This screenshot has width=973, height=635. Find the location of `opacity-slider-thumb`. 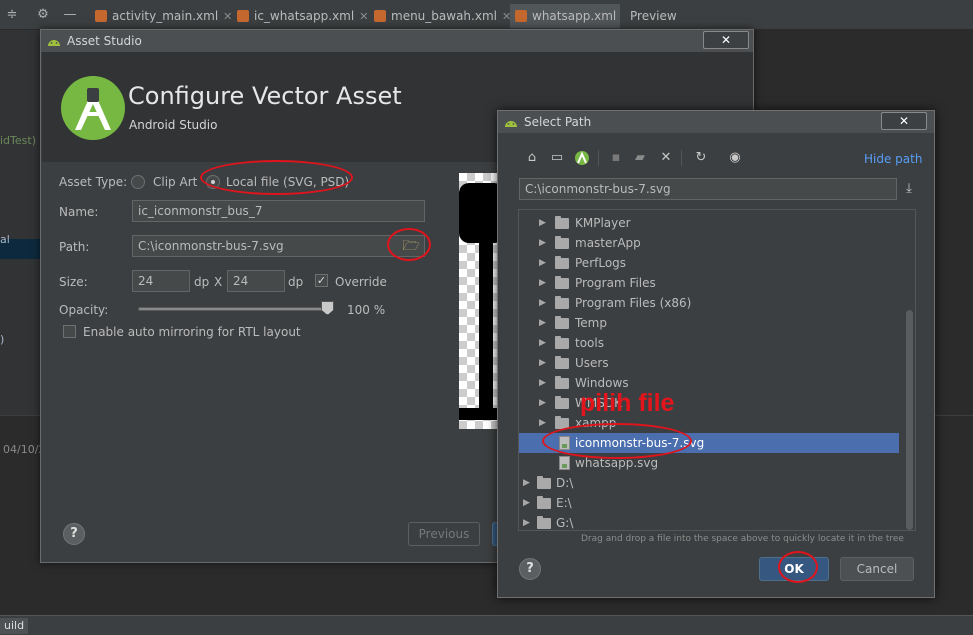

opacity-slider-thumb is located at coordinates (327, 308).